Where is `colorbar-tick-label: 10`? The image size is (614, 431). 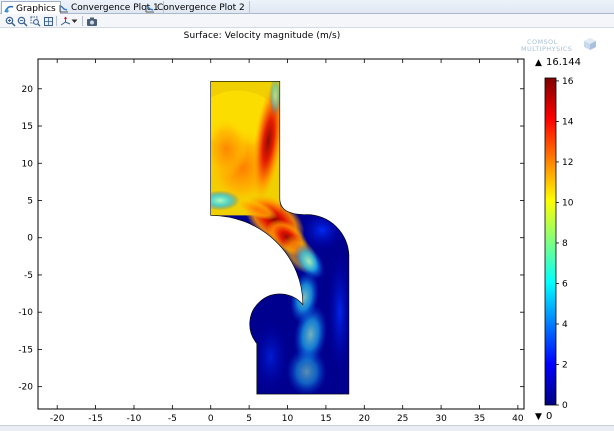 colorbar-tick-label: 10 is located at coordinates (568, 203).